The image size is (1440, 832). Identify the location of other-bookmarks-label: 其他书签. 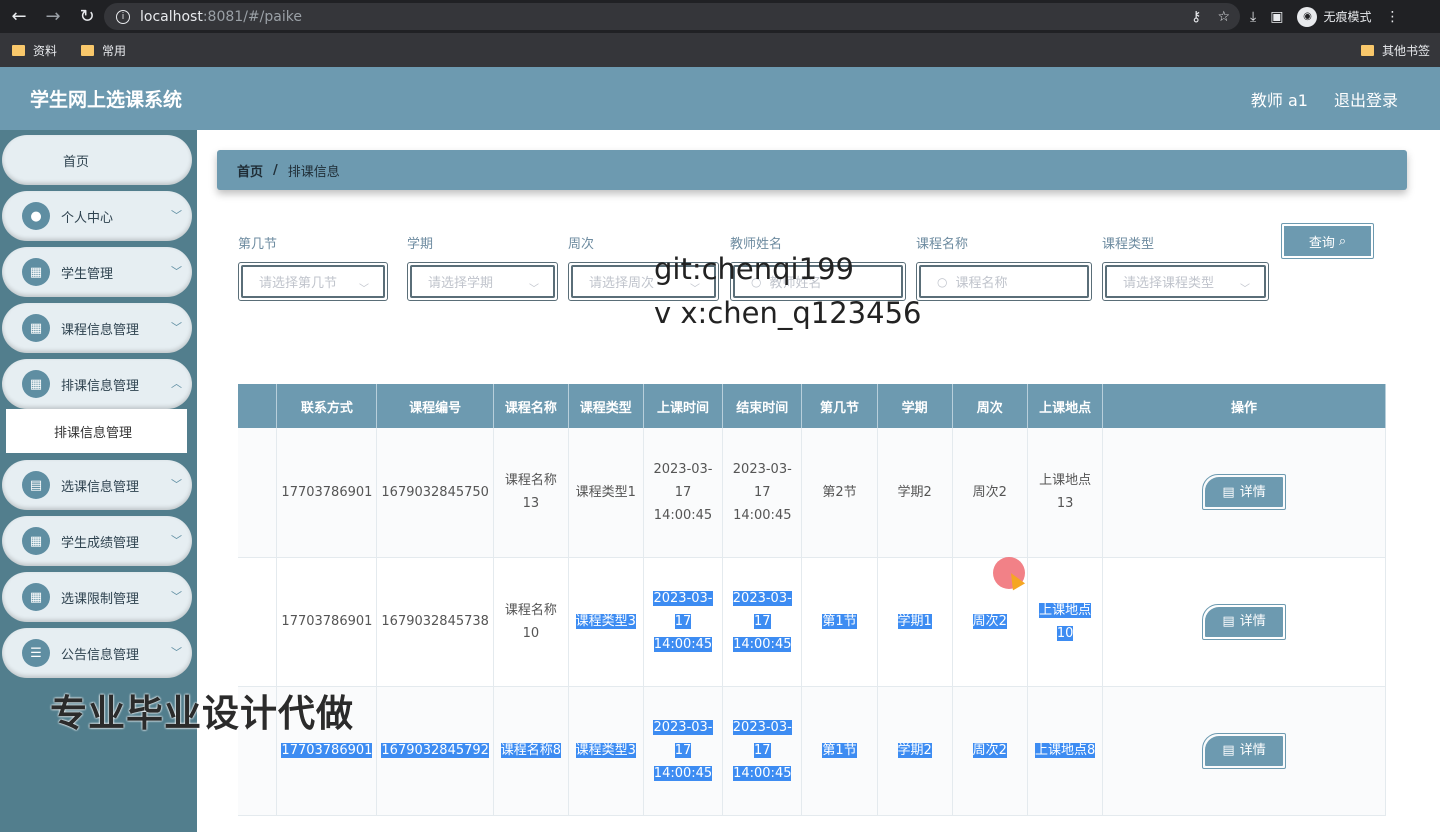
(1405, 50).